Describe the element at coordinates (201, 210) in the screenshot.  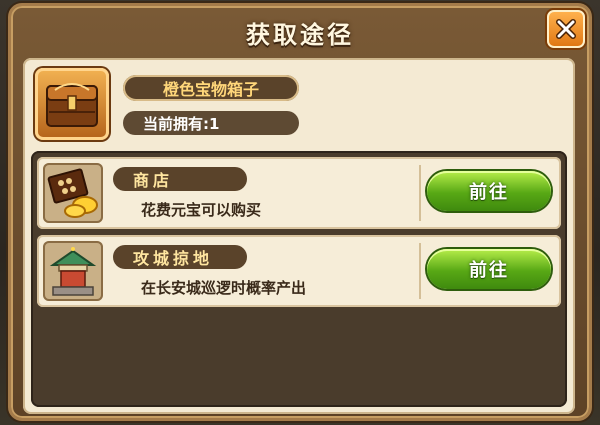
I see `shop-description: 花费元宝可以购买` at that location.